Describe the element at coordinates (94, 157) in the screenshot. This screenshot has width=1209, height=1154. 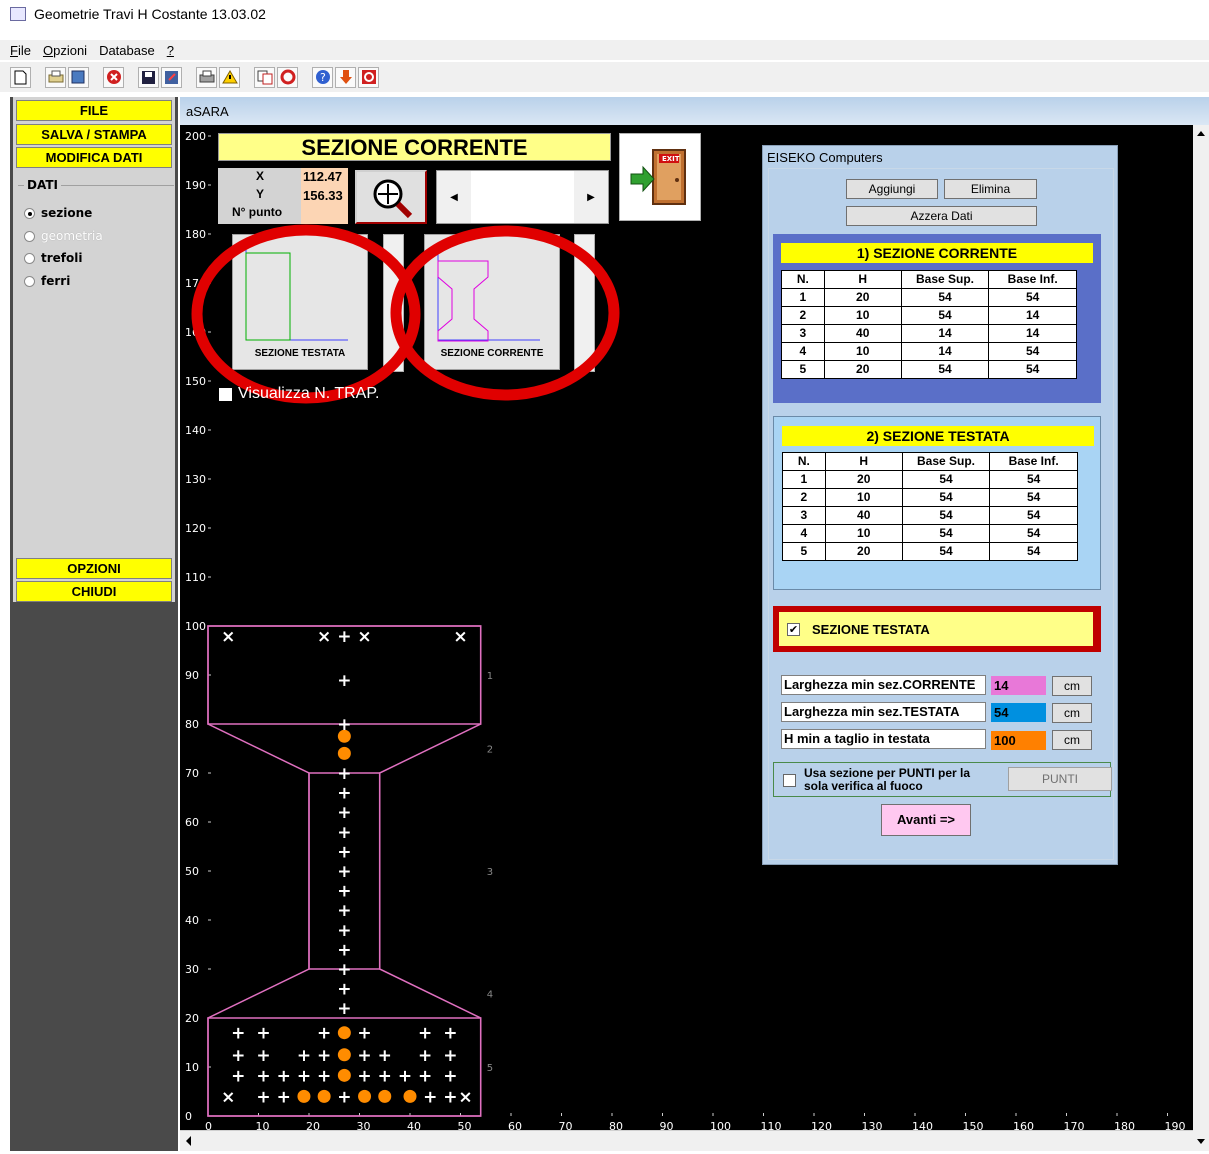
I see `modifica-dati-button: MODIFICA DATI` at that location.